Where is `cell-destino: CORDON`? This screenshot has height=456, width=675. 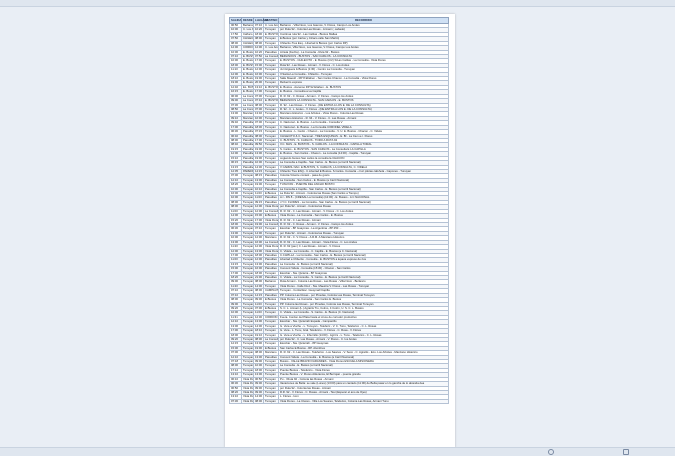
cell-destino: CORDON is located at coordinates (271, 317).